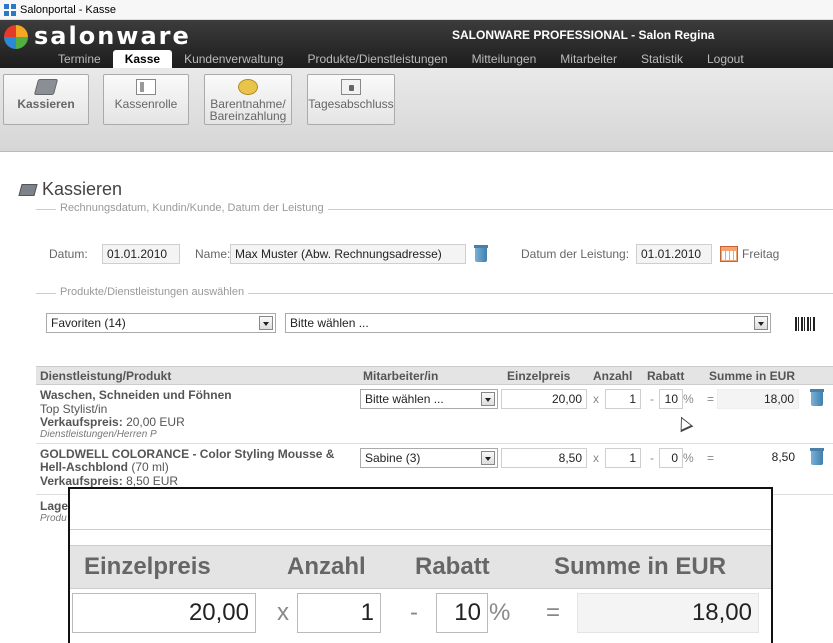 This screenshot has width=833, height=643. What do you see at coordinates (248, 99) in the screenshot?
I see `barentnahme-button: Barentnahme/ Bareinzahlung` at bounding box center [248, 99].